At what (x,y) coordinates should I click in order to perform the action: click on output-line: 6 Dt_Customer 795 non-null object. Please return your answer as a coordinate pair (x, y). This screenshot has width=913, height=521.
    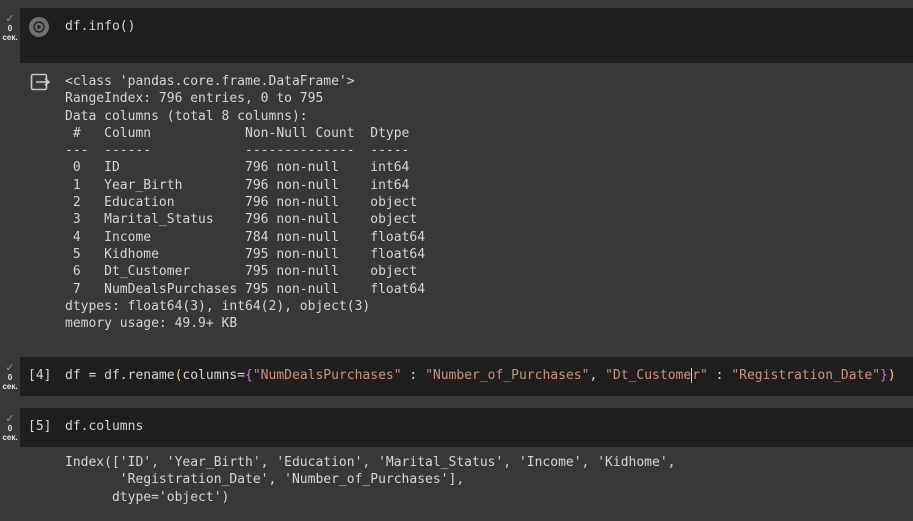
    Looking at the image, I should click on (245, 272).